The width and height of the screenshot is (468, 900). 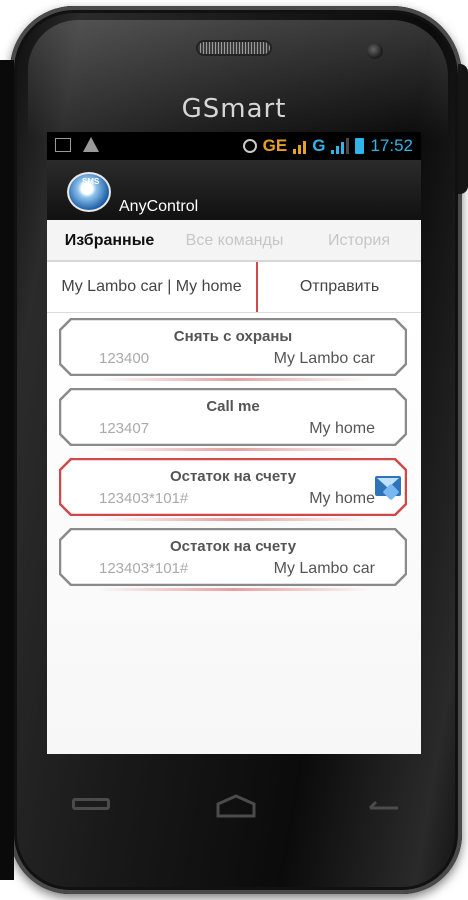 What do you see at coordinates (360, 146) in the screenshot?
I see `battery-icon` at bounding box center [360, 146].